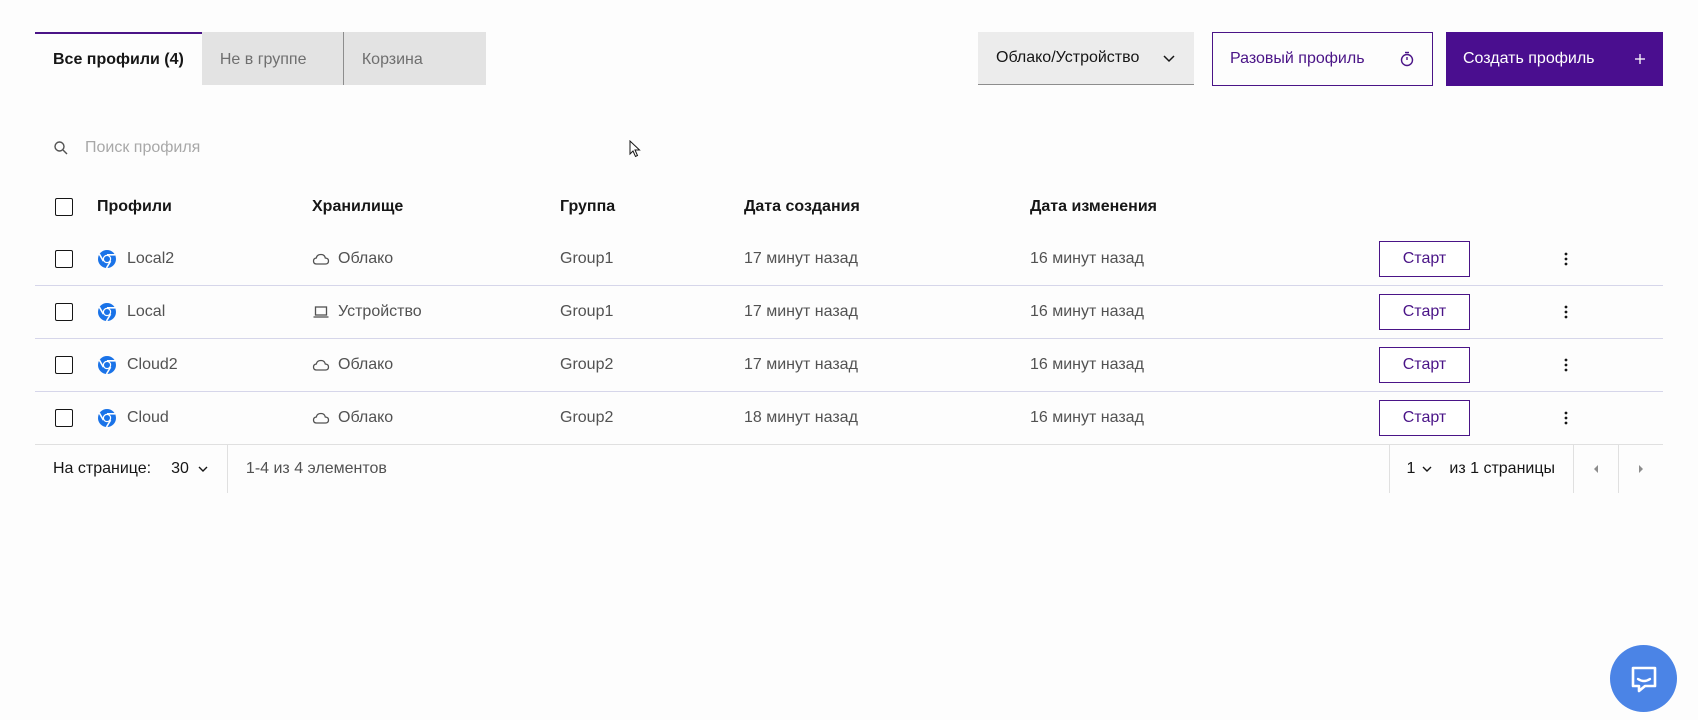  What do you see at coordinates (1407, 59) in the screenshot?
I see `stopwatch-icon` at bounding box center [1407, 59].